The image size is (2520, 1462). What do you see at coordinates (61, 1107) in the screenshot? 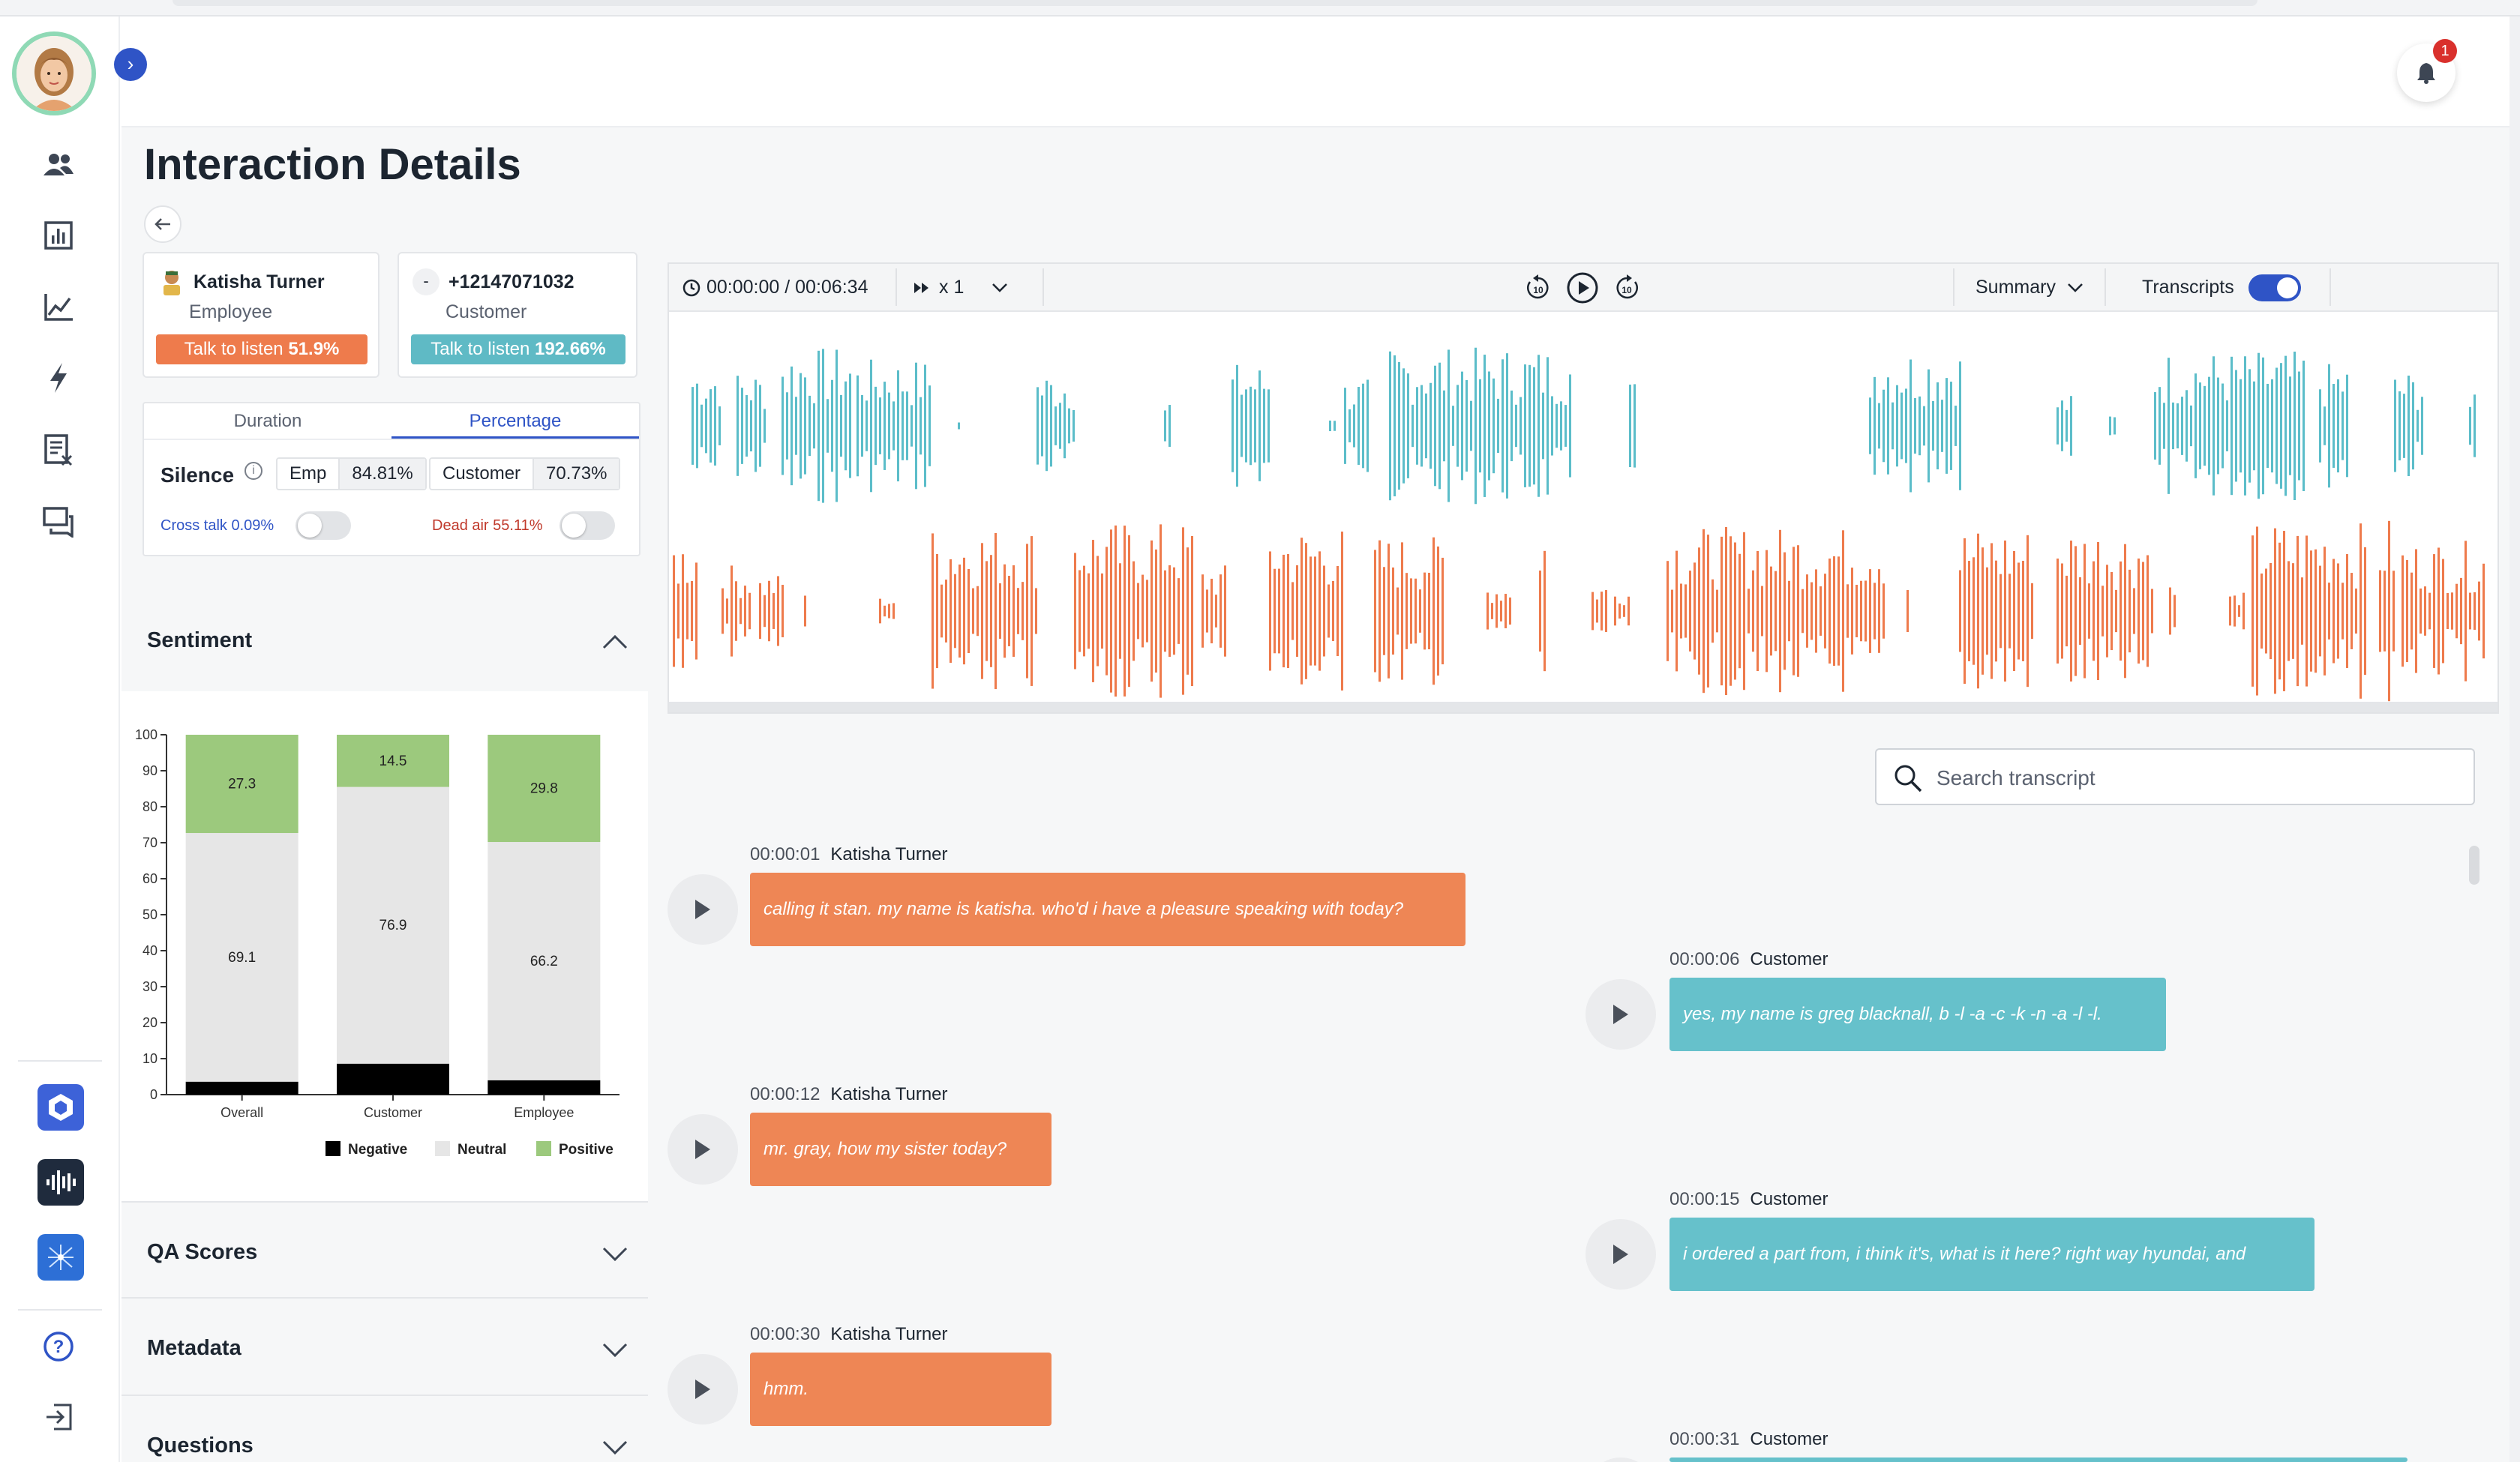
I see `hexagon-app-icon` at bounding box center [61, 1107].